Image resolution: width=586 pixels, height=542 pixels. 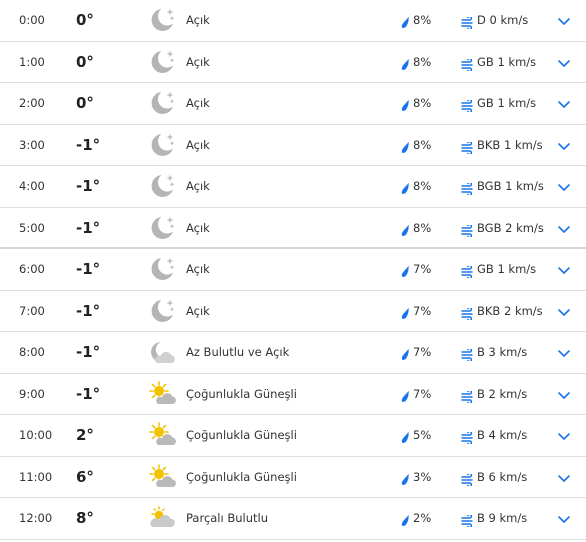 I want to click on hour-time: 8:00, so click(x=32, y=352).